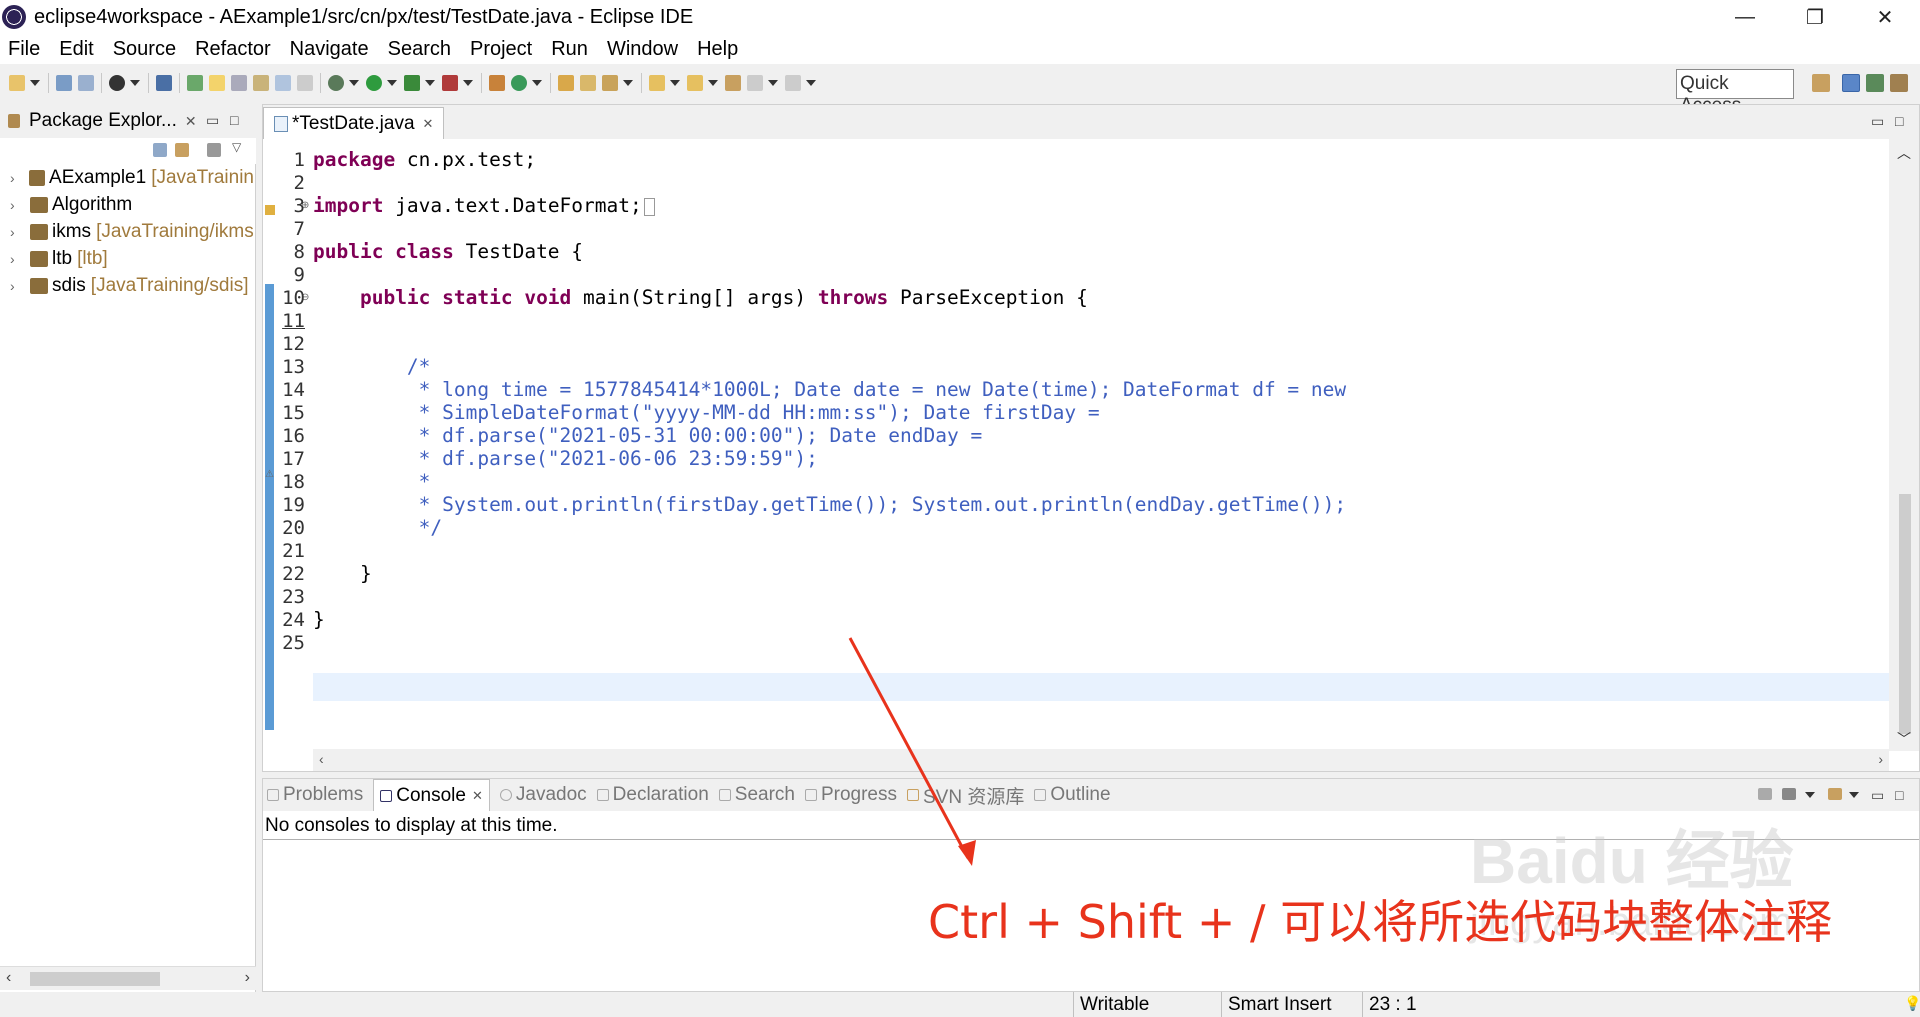 This screenshot has width=1920, height=1017. I want to click on close-button: ✕, so click(1885, 17).